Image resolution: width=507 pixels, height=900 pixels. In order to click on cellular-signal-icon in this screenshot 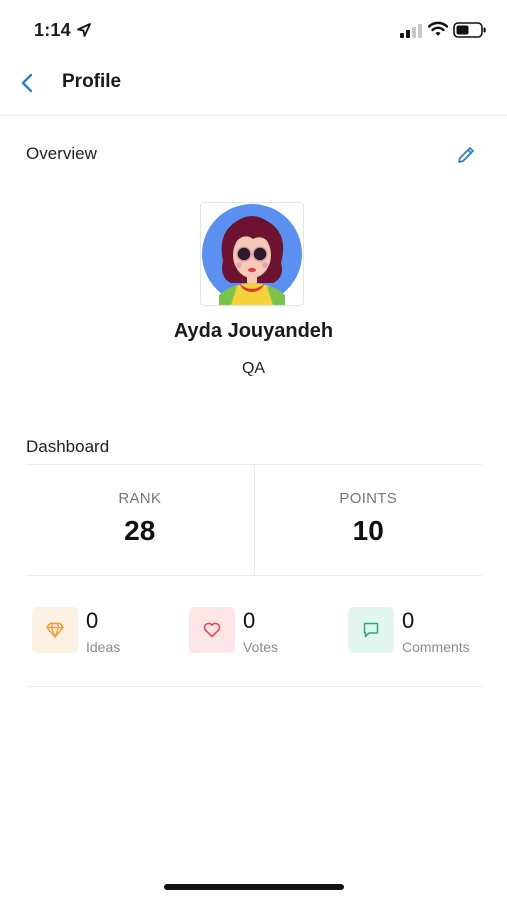, I will do `click(411, 31)`.